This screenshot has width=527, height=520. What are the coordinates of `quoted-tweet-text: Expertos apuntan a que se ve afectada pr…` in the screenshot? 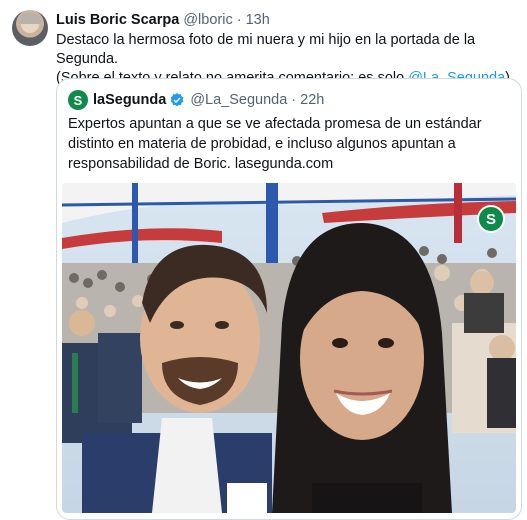 It's located at (275, 144).